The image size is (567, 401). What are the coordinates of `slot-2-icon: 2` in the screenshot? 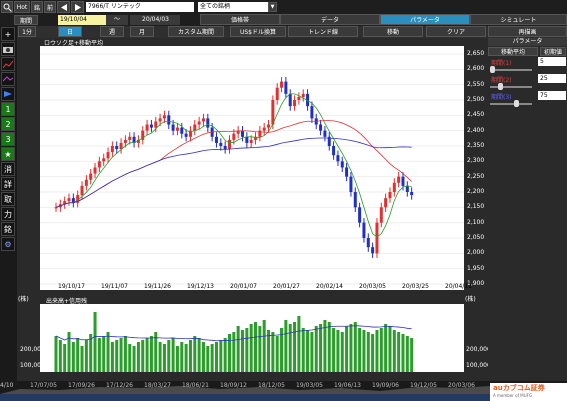 It's located at (8, 124).